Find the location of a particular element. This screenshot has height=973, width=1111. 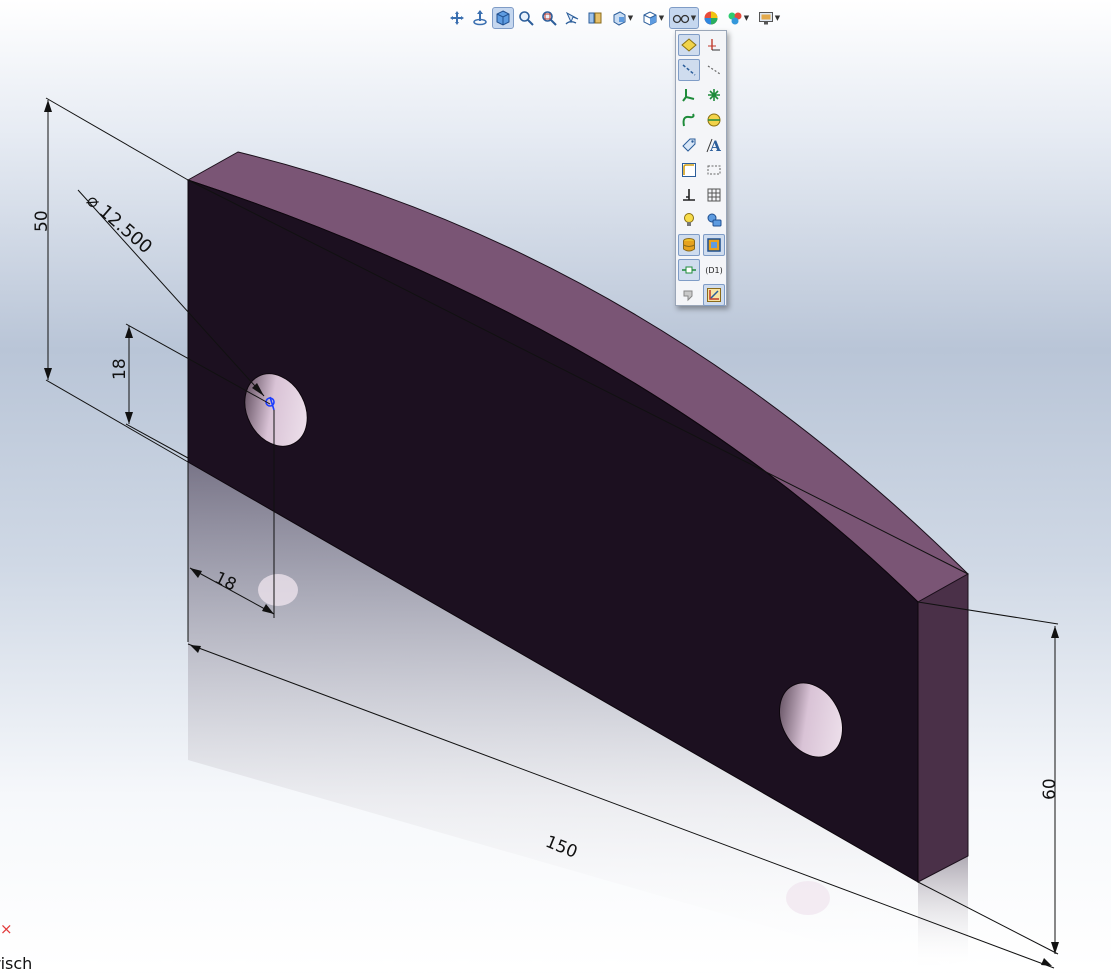

point-icon is located at coordinates (714, 95).